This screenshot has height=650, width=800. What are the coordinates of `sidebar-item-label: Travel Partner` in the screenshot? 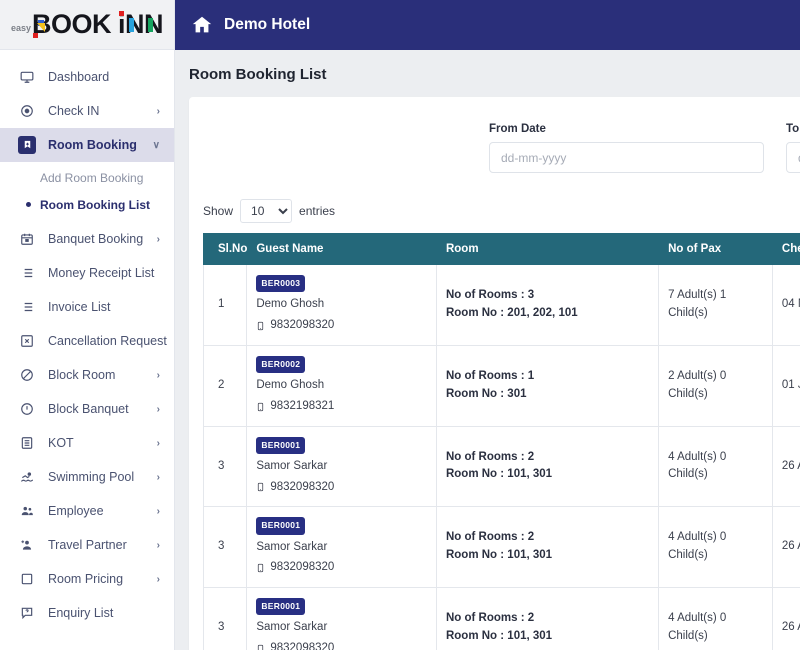 It's located at (87, 545).